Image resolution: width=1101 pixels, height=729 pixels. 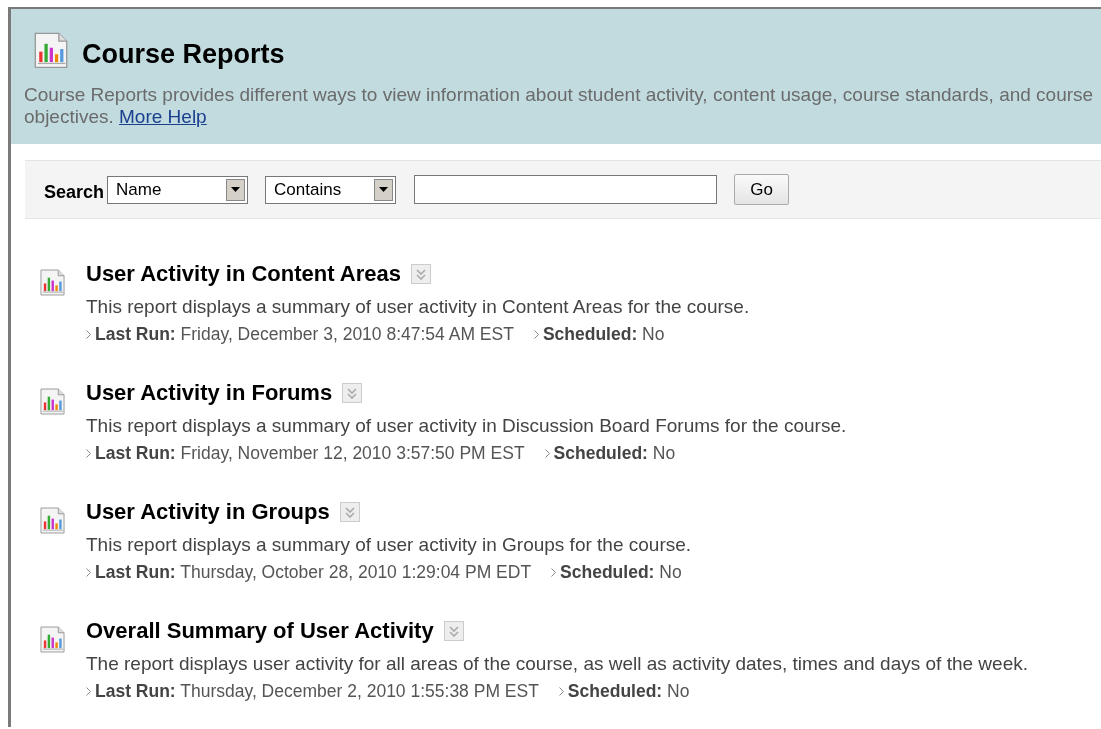 What do you see at coordinates (317, 691) in the screenshot?
I see `last-run-text: Last Run: Thursday, December 2, 2010 1:55:38 PM EST` at bounding box center [317, 691].